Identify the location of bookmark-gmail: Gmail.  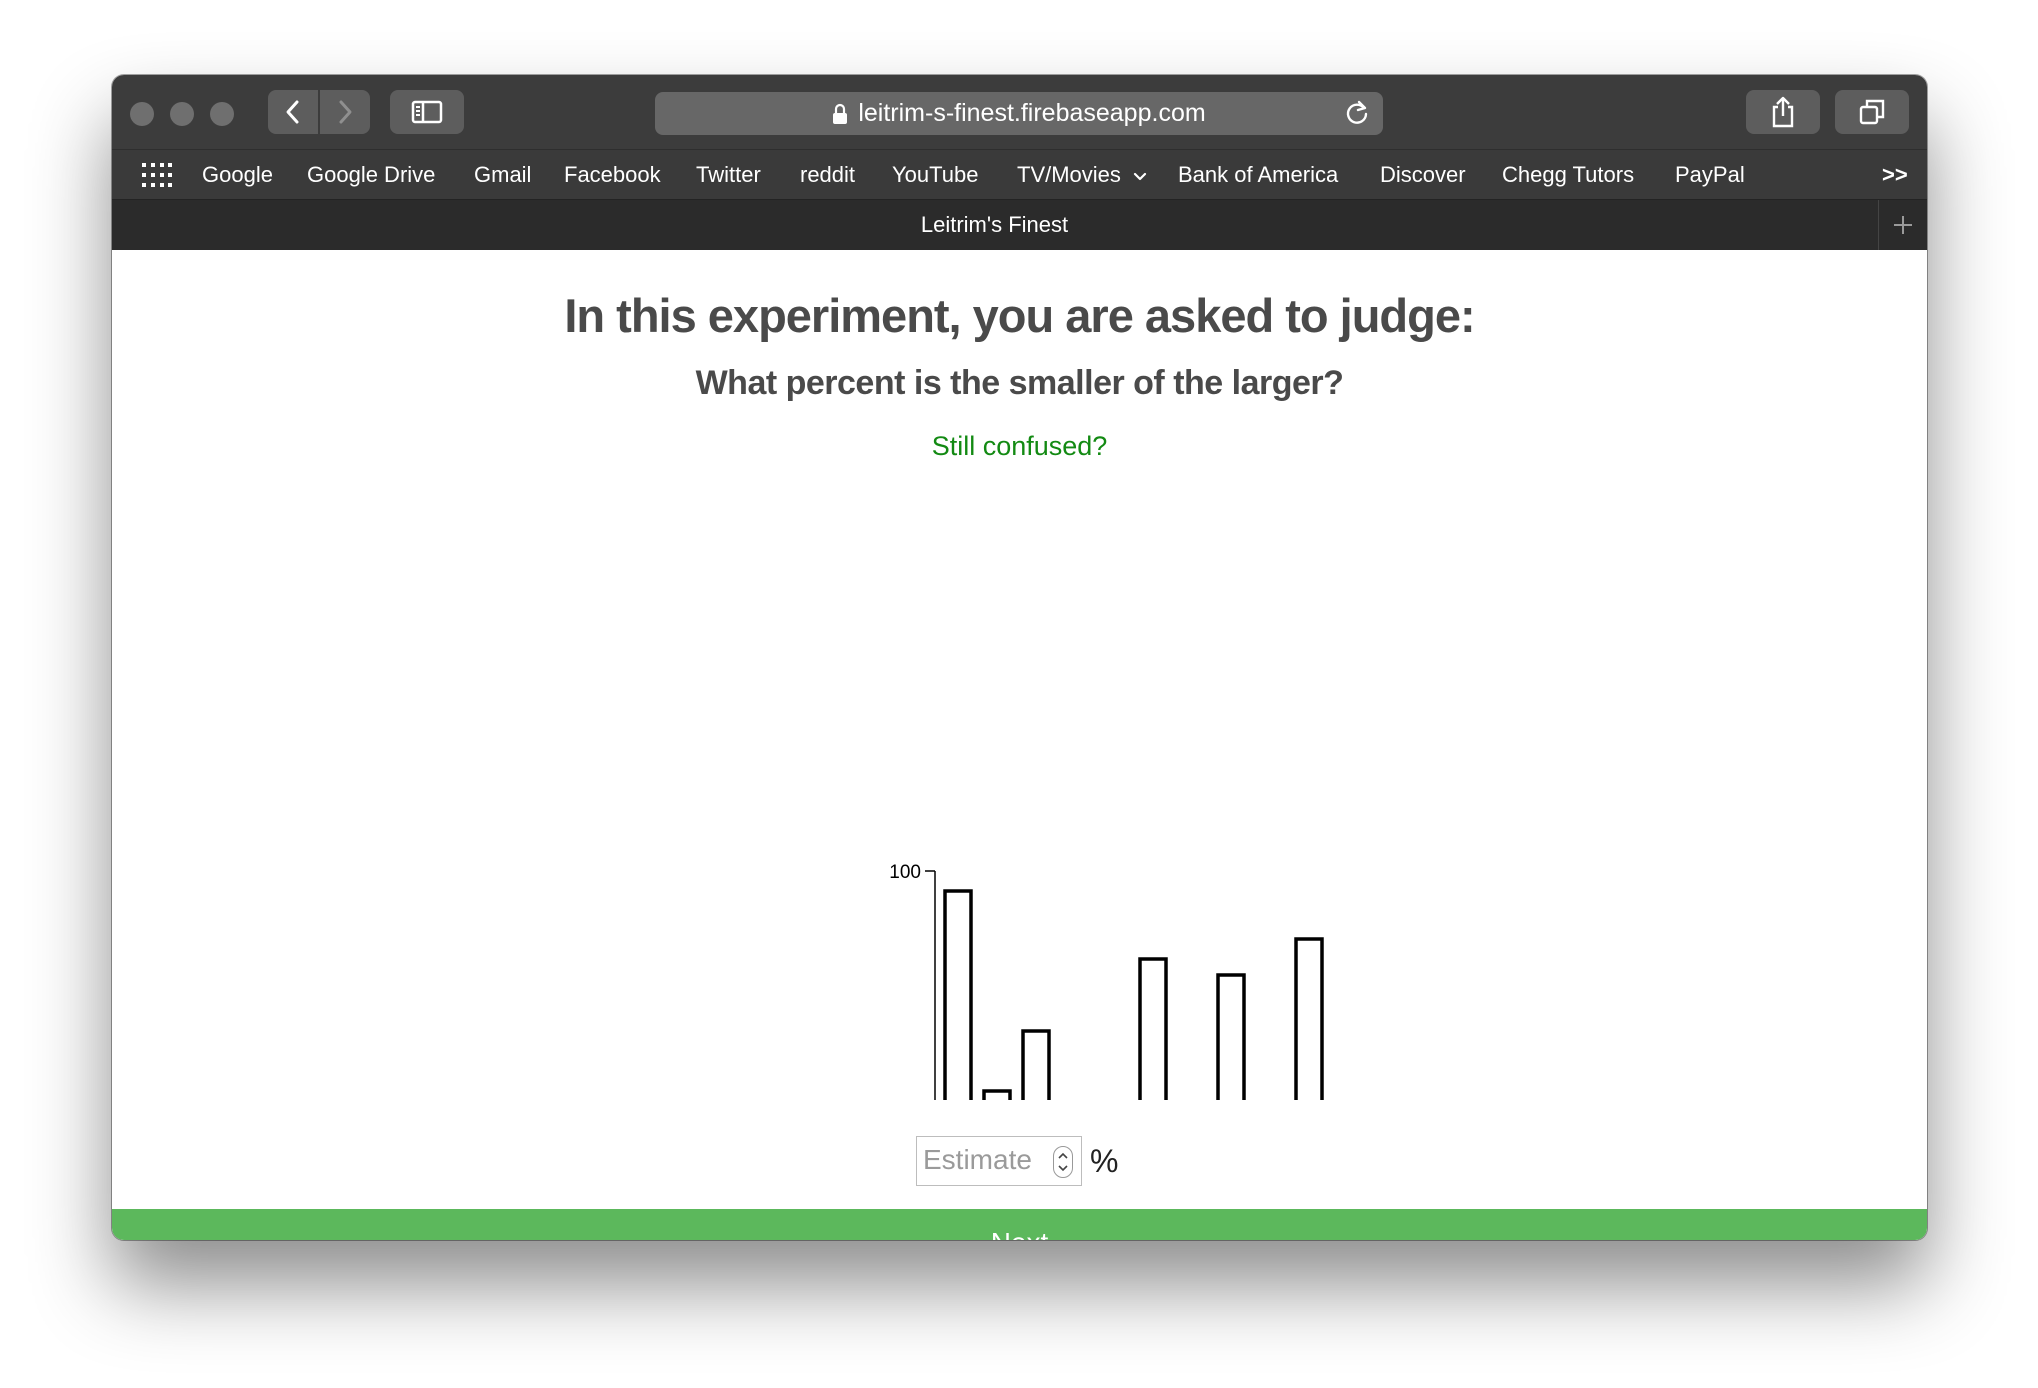
(502, 175).